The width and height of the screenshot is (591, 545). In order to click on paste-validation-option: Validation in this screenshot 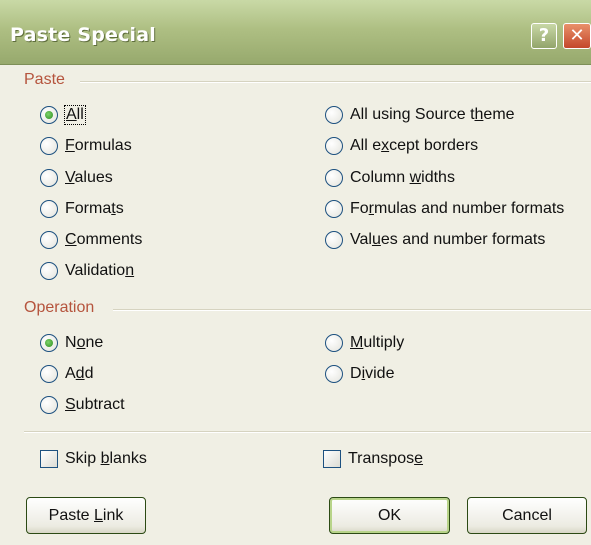, I will do `click(87, 271)`.